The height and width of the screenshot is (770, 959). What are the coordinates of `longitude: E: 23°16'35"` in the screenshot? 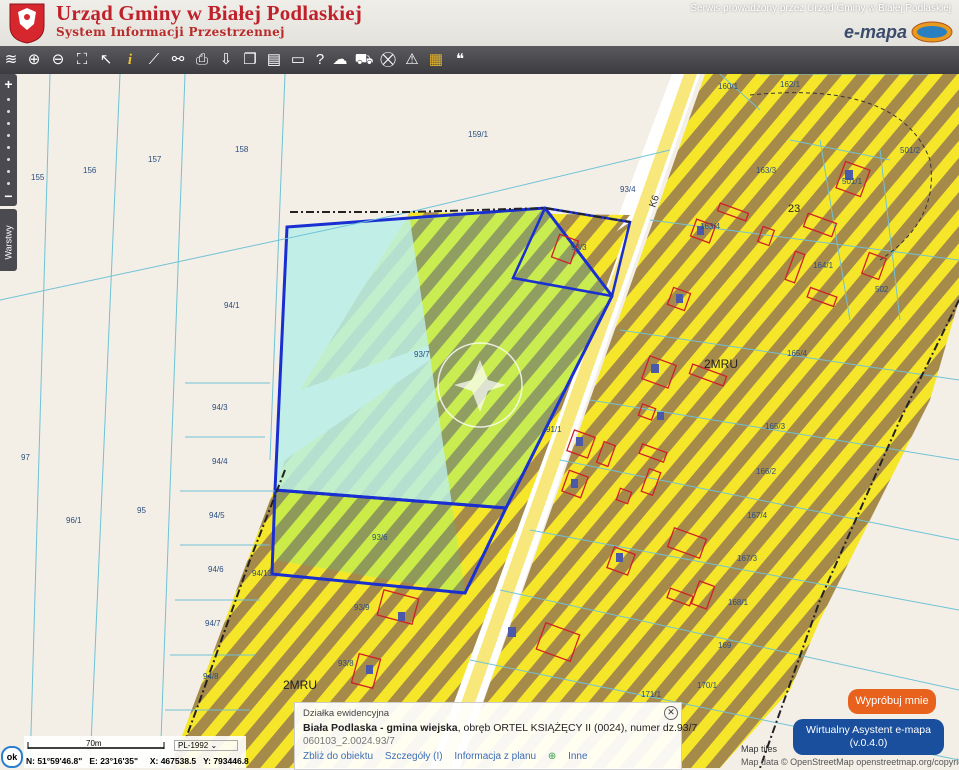 It's located at (114, 761).